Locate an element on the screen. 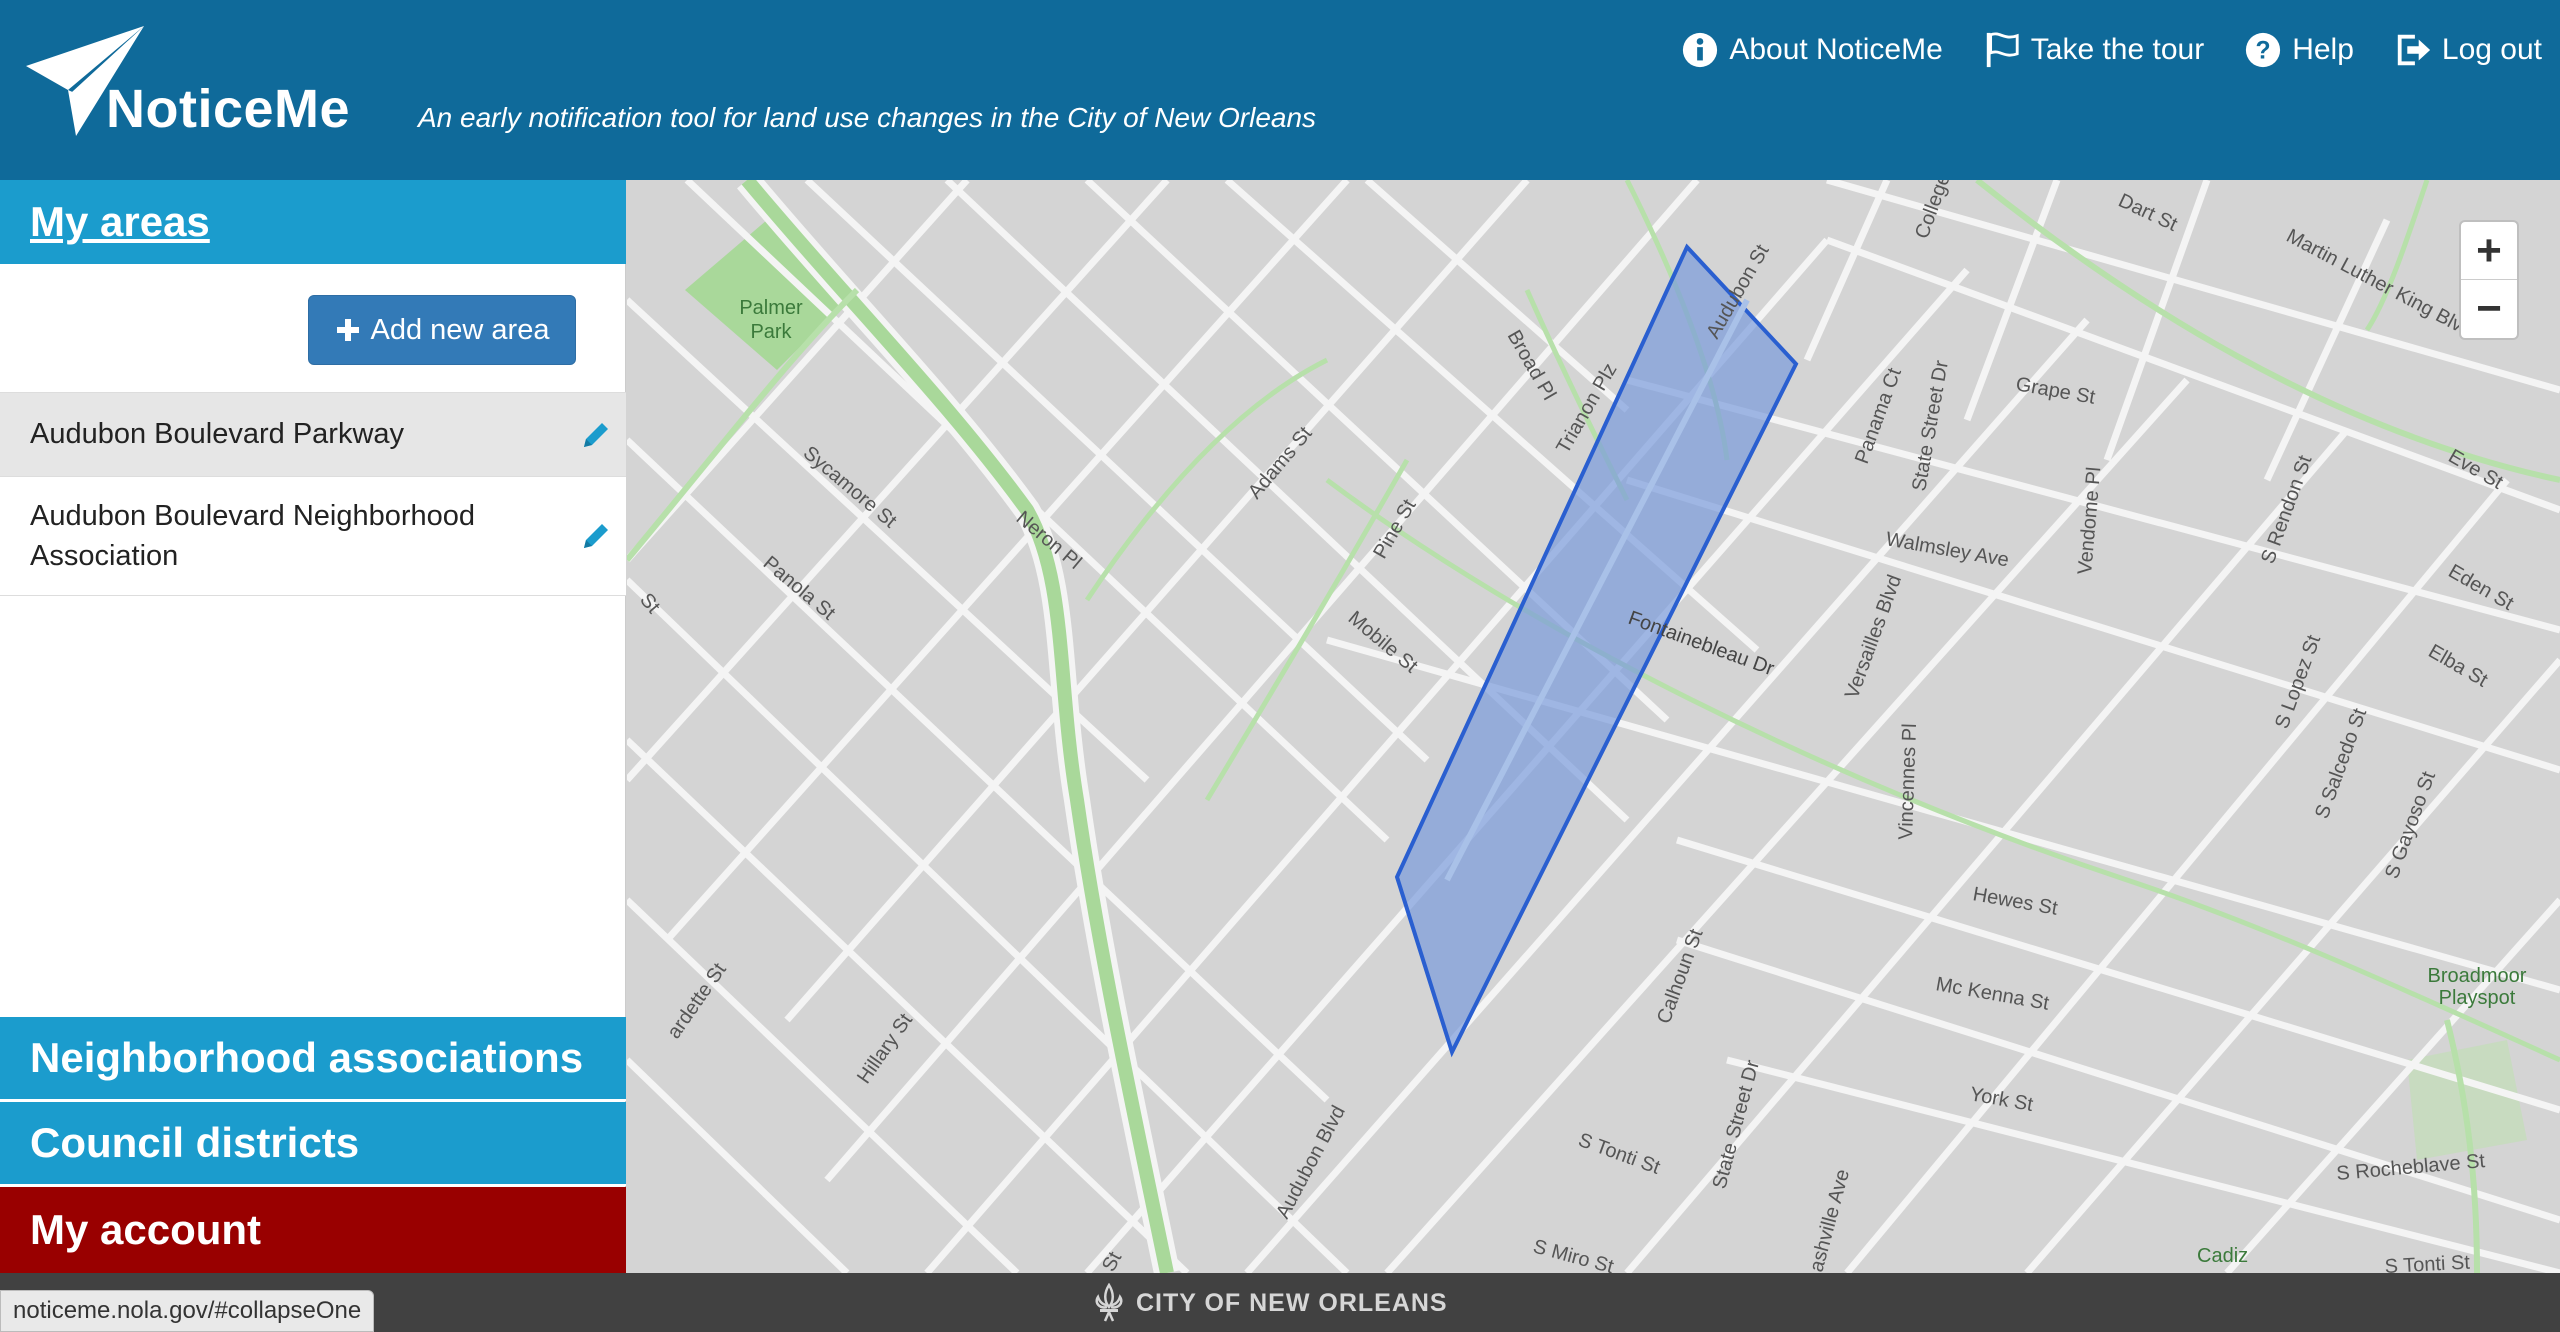  zoom-control: + − is located at coordinates (2489, 280).